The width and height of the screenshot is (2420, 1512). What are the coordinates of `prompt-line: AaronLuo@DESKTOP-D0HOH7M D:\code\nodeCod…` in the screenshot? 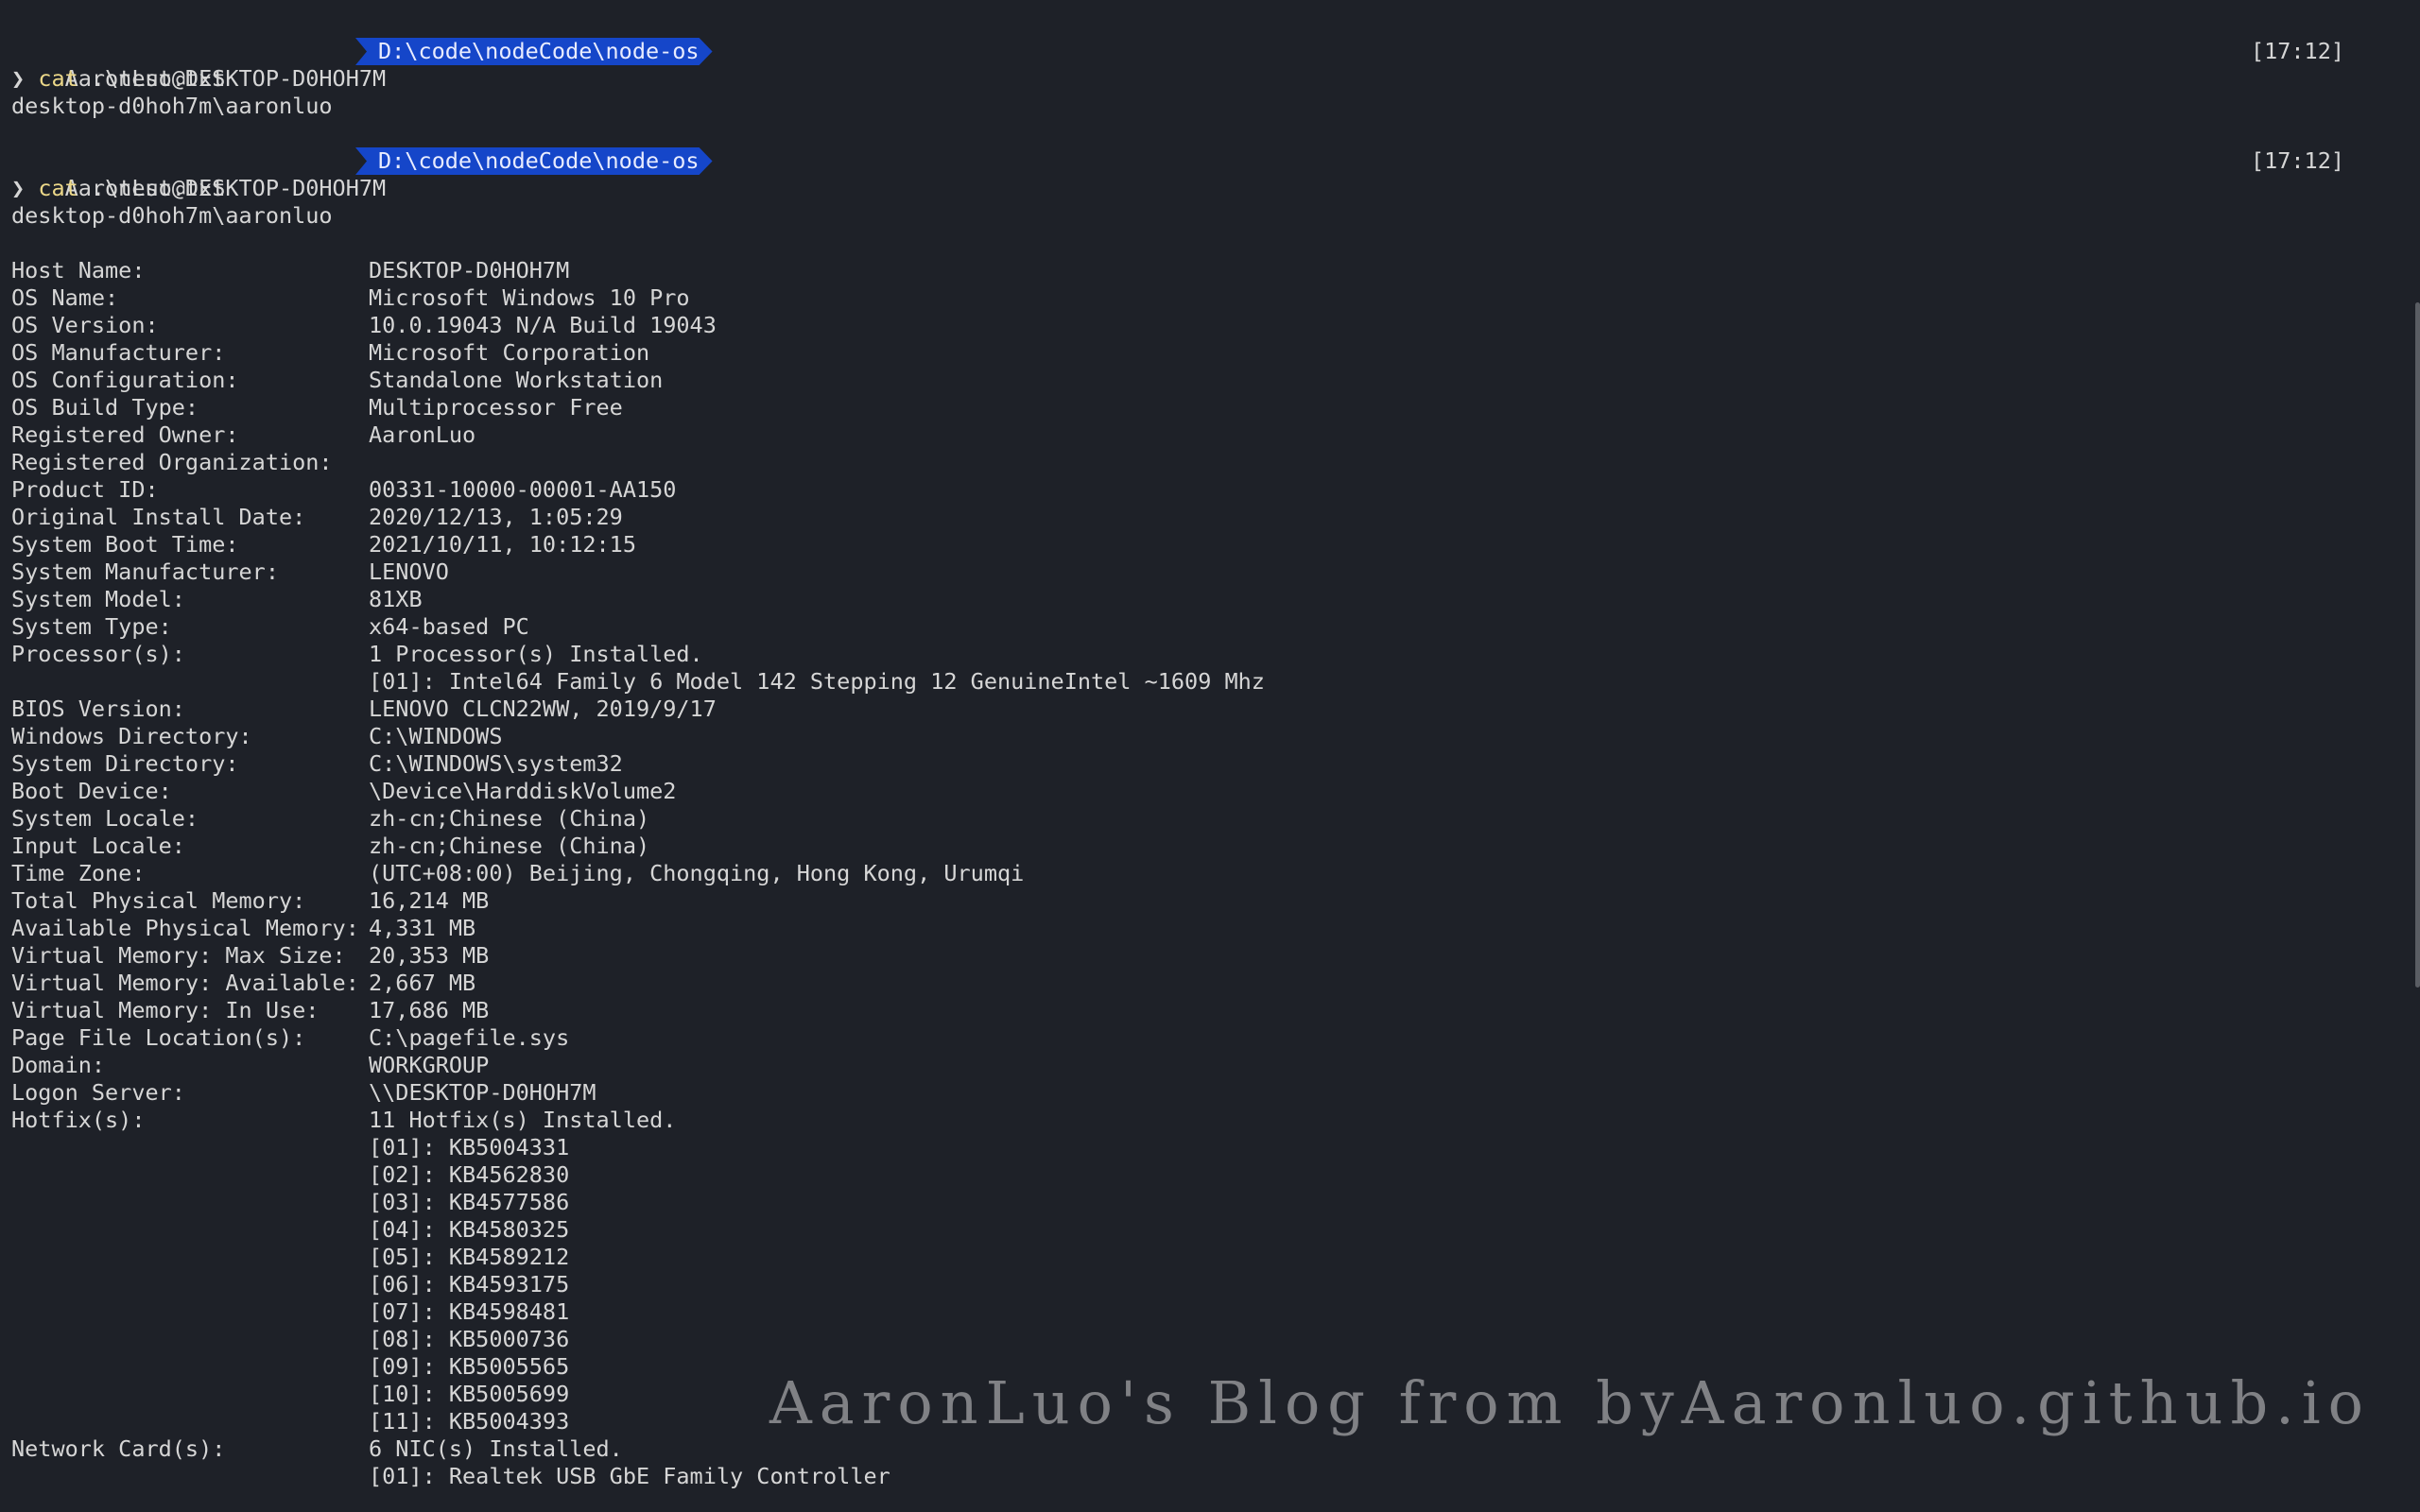 It's located at (1210, 65).